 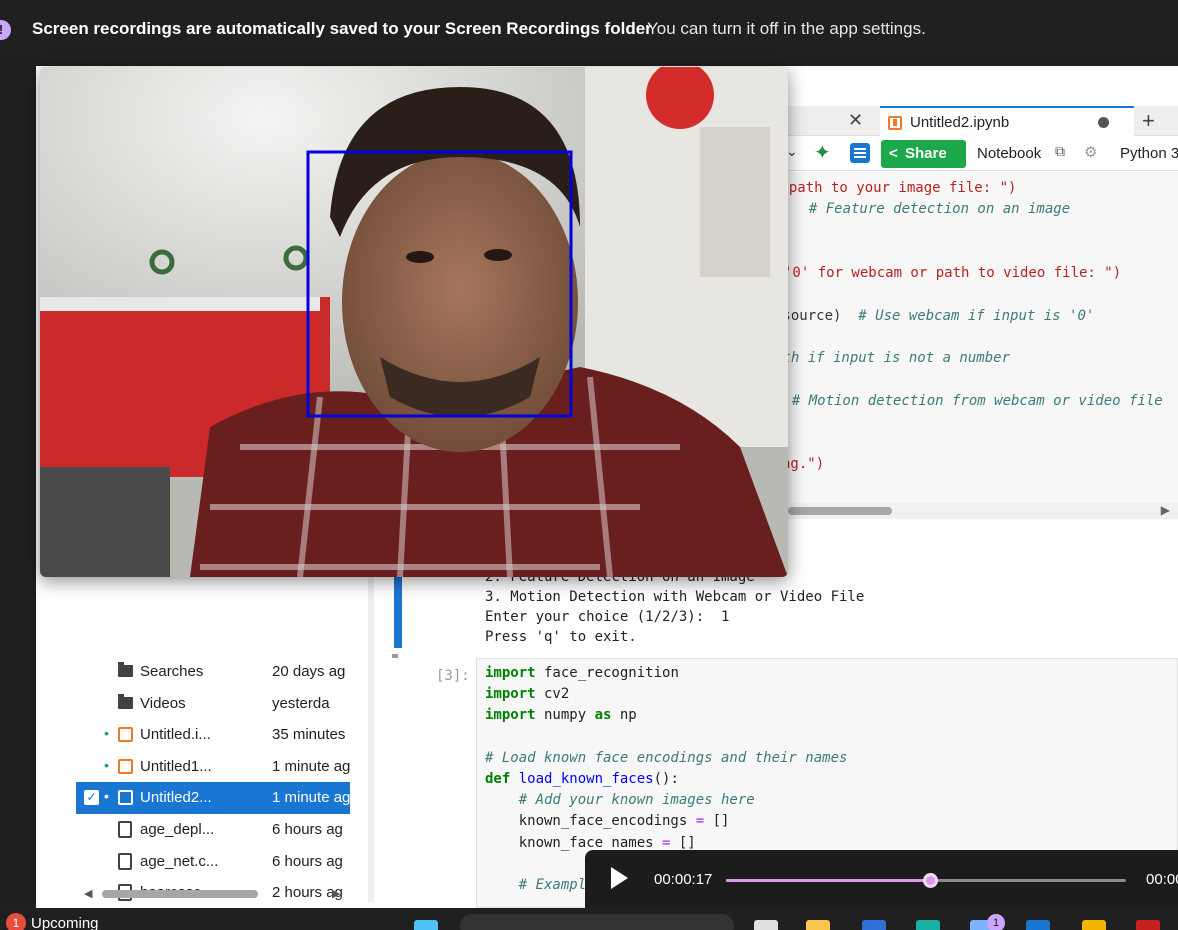 I want to click on taskbar: 1 Upcoming 1, so click(x=589, y=919).